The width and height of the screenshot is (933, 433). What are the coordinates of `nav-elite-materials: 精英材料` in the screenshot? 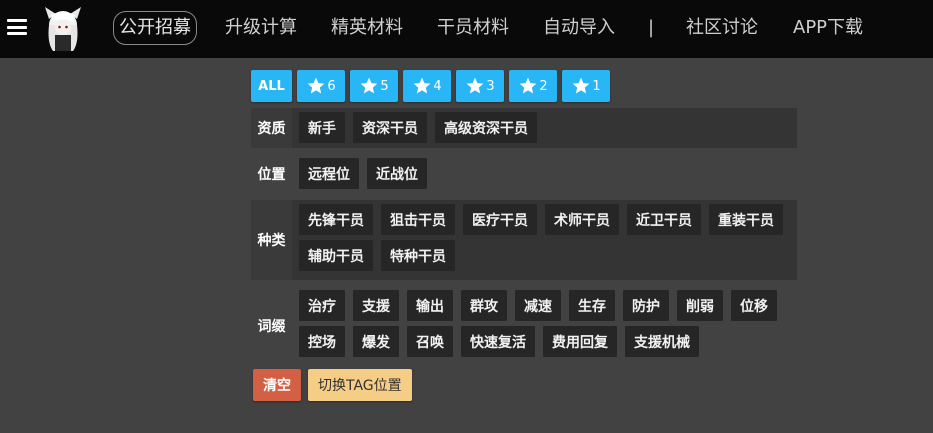 It's located at (367, 28).